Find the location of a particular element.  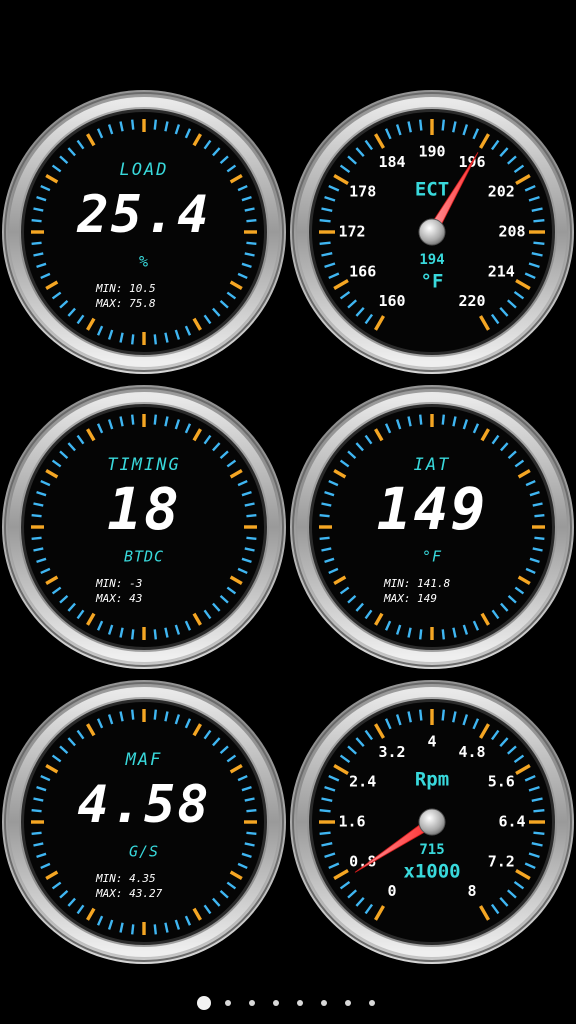

gauge-title: IAT is located at coordinates (432, 465).